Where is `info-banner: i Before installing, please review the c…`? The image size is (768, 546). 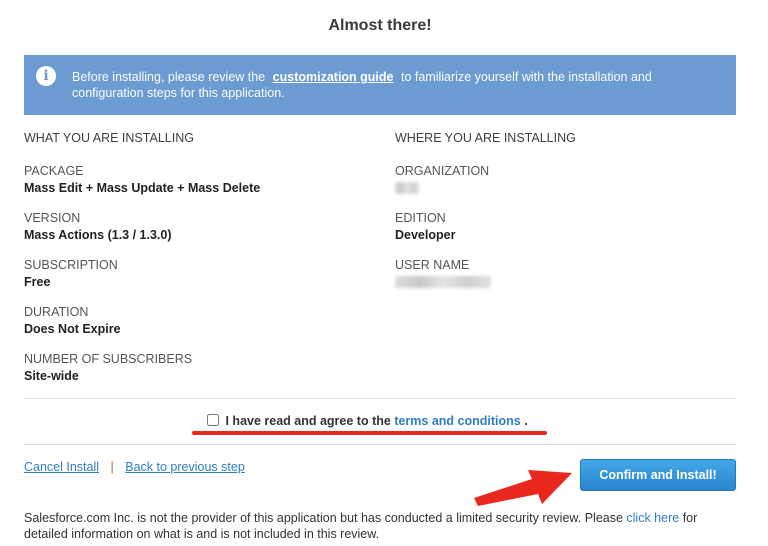 info-banner: i Before installing, please review the c… is located at coordinates (380, 85).